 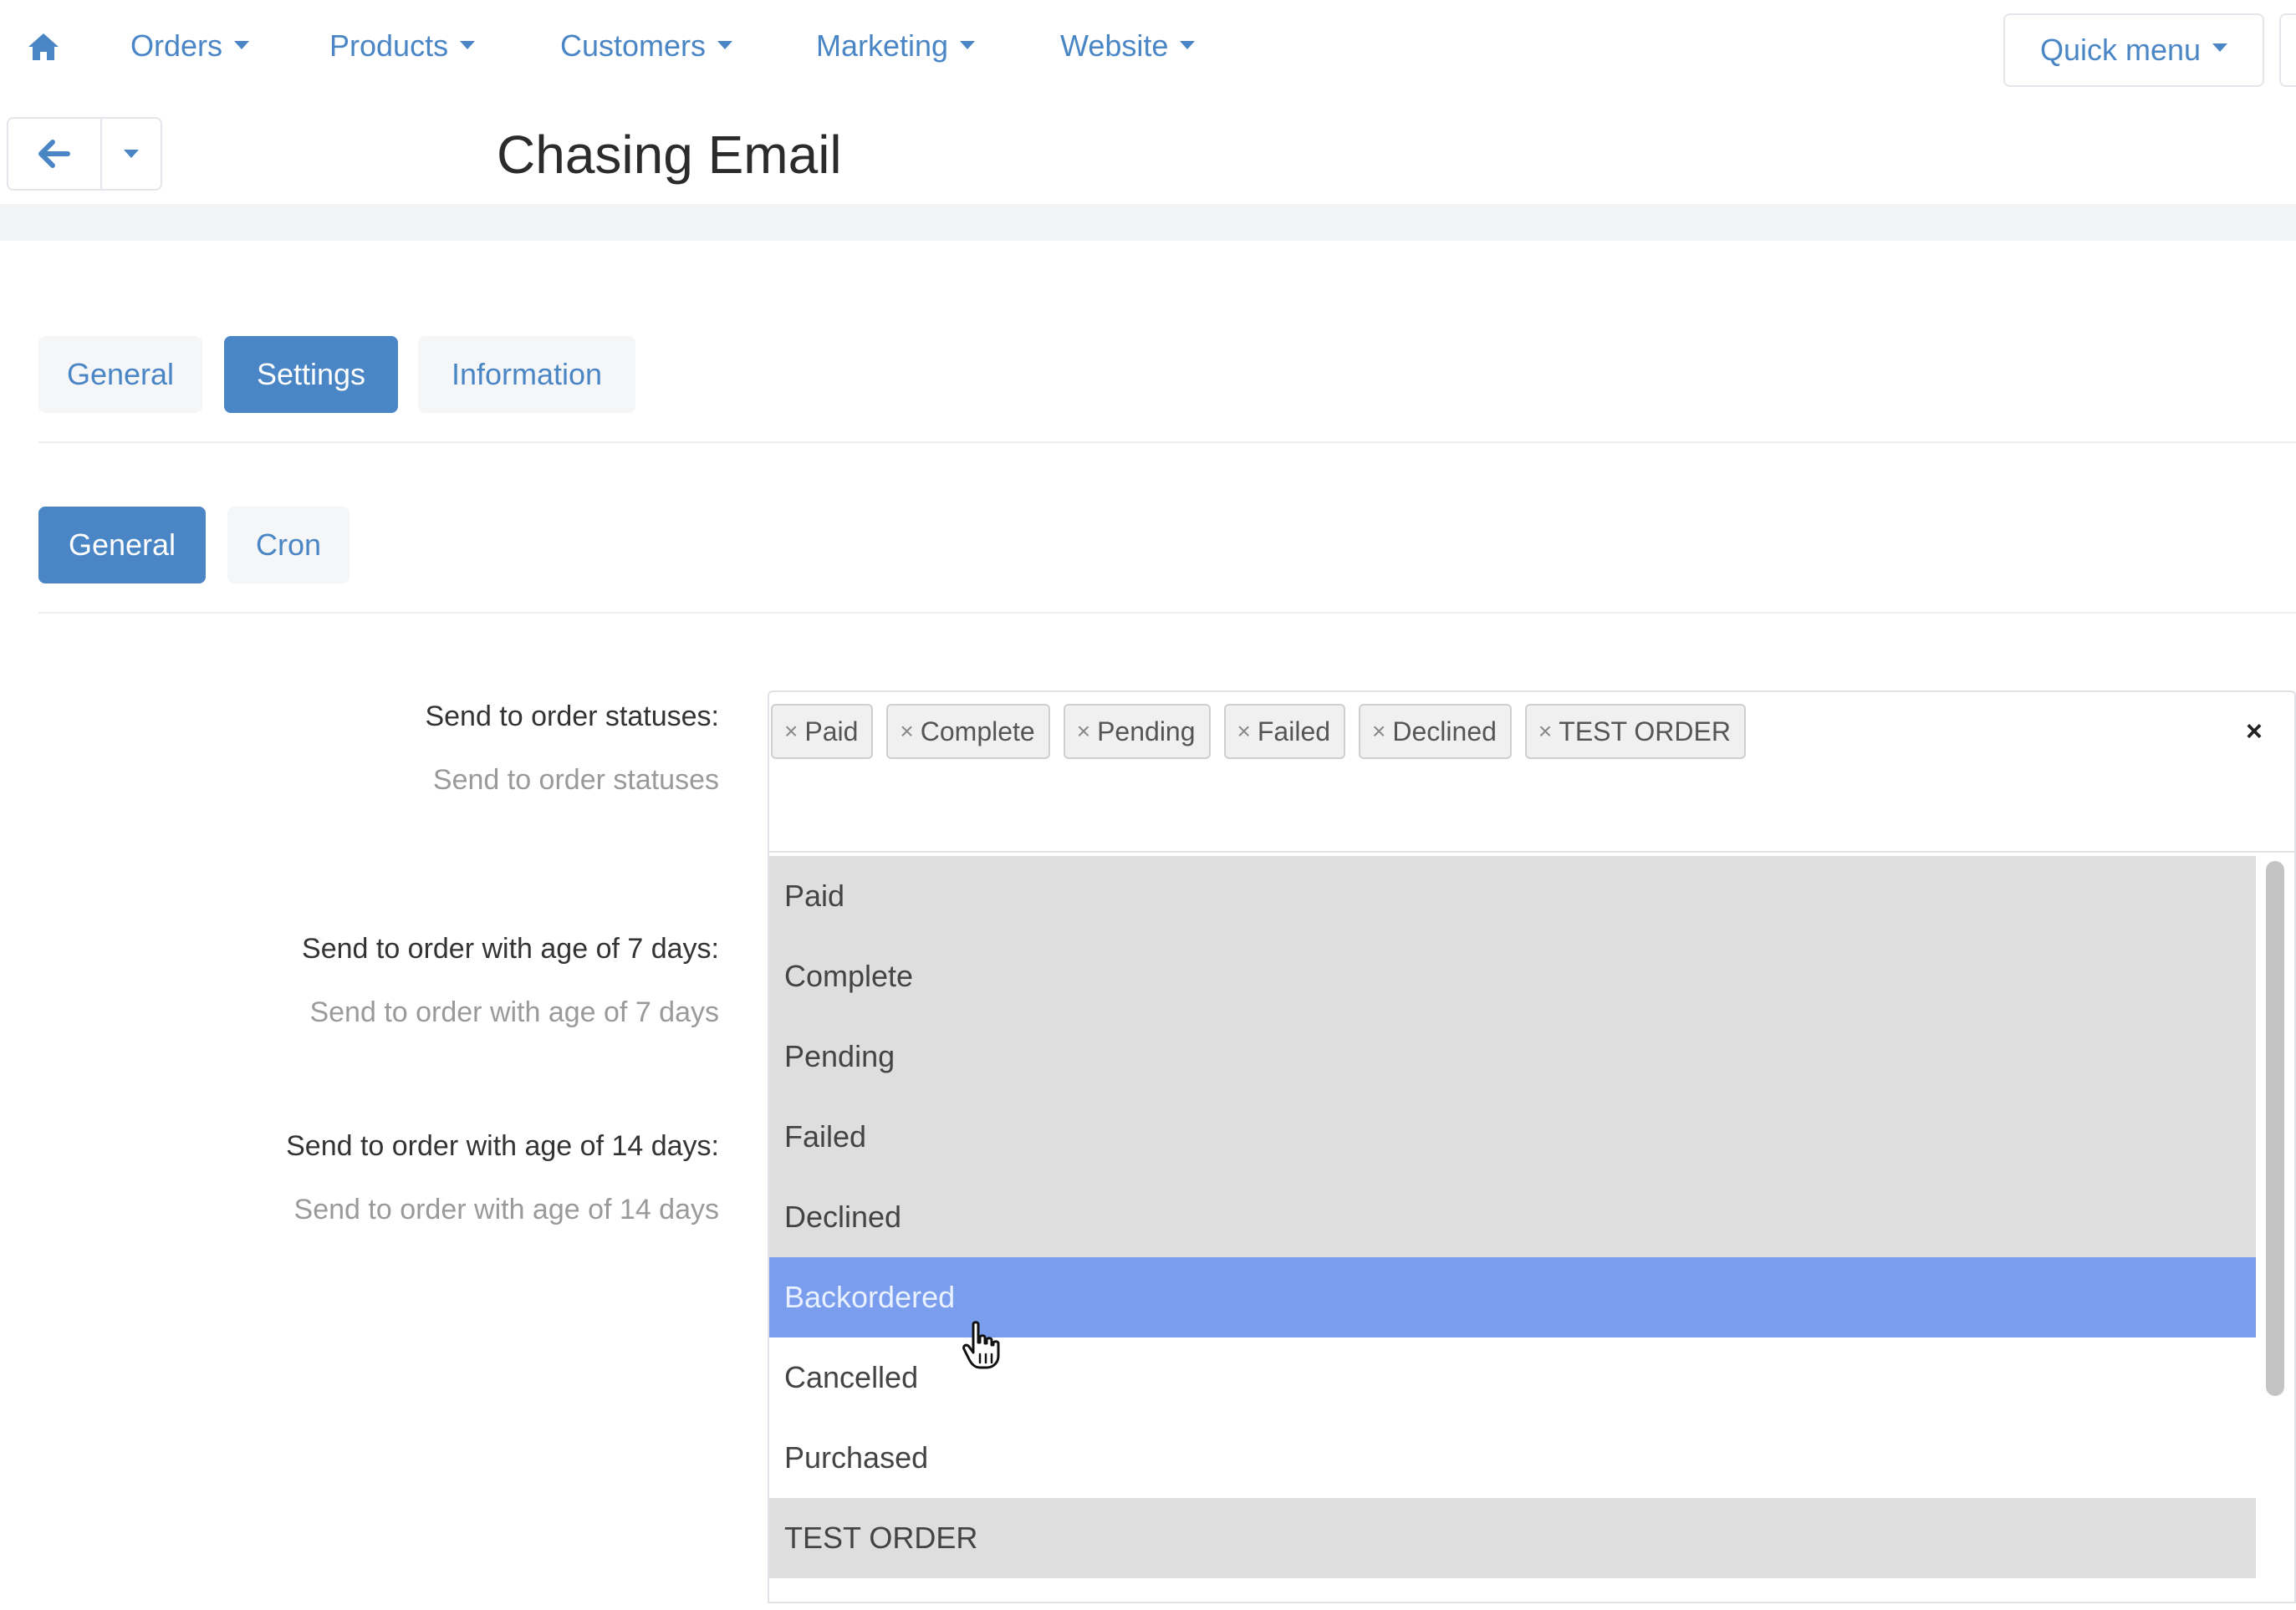 What do you see at coordinates (514, 1012) in the screenshot?
I see `age7-hint: Send to order with age of 7 days` at bounding box center [514, 1012].